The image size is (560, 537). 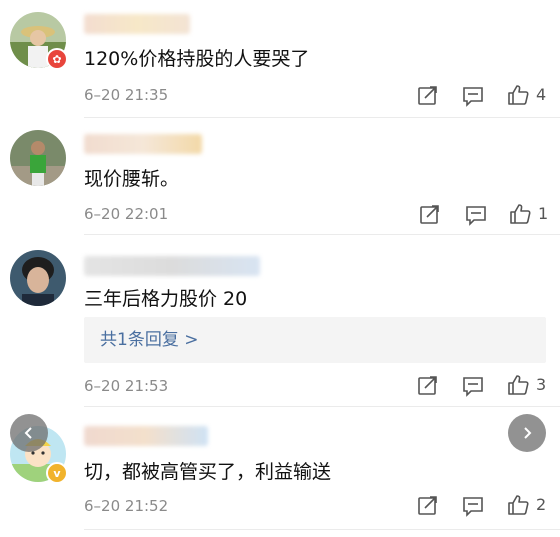 What do you see at coordinates (57, 59) in the screenshot?
I see `verified-badge-icon: ✿` at bounding box center [57, 59].